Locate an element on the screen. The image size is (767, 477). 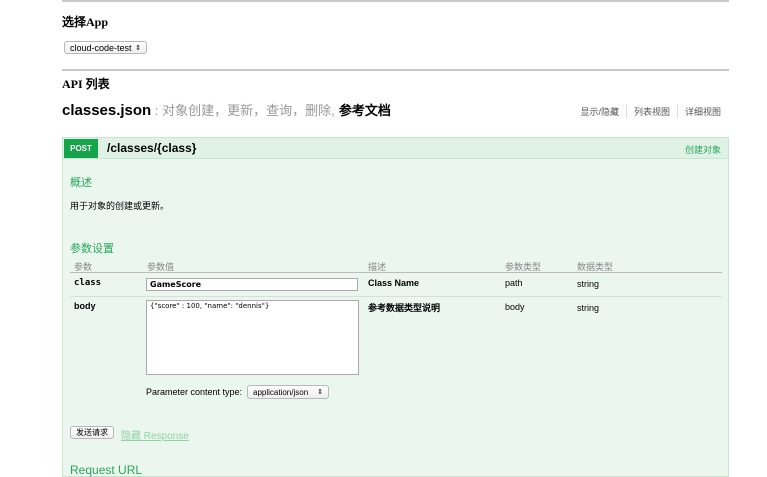
send-request-button: 发送请求 is located at coordinates (92, 432).